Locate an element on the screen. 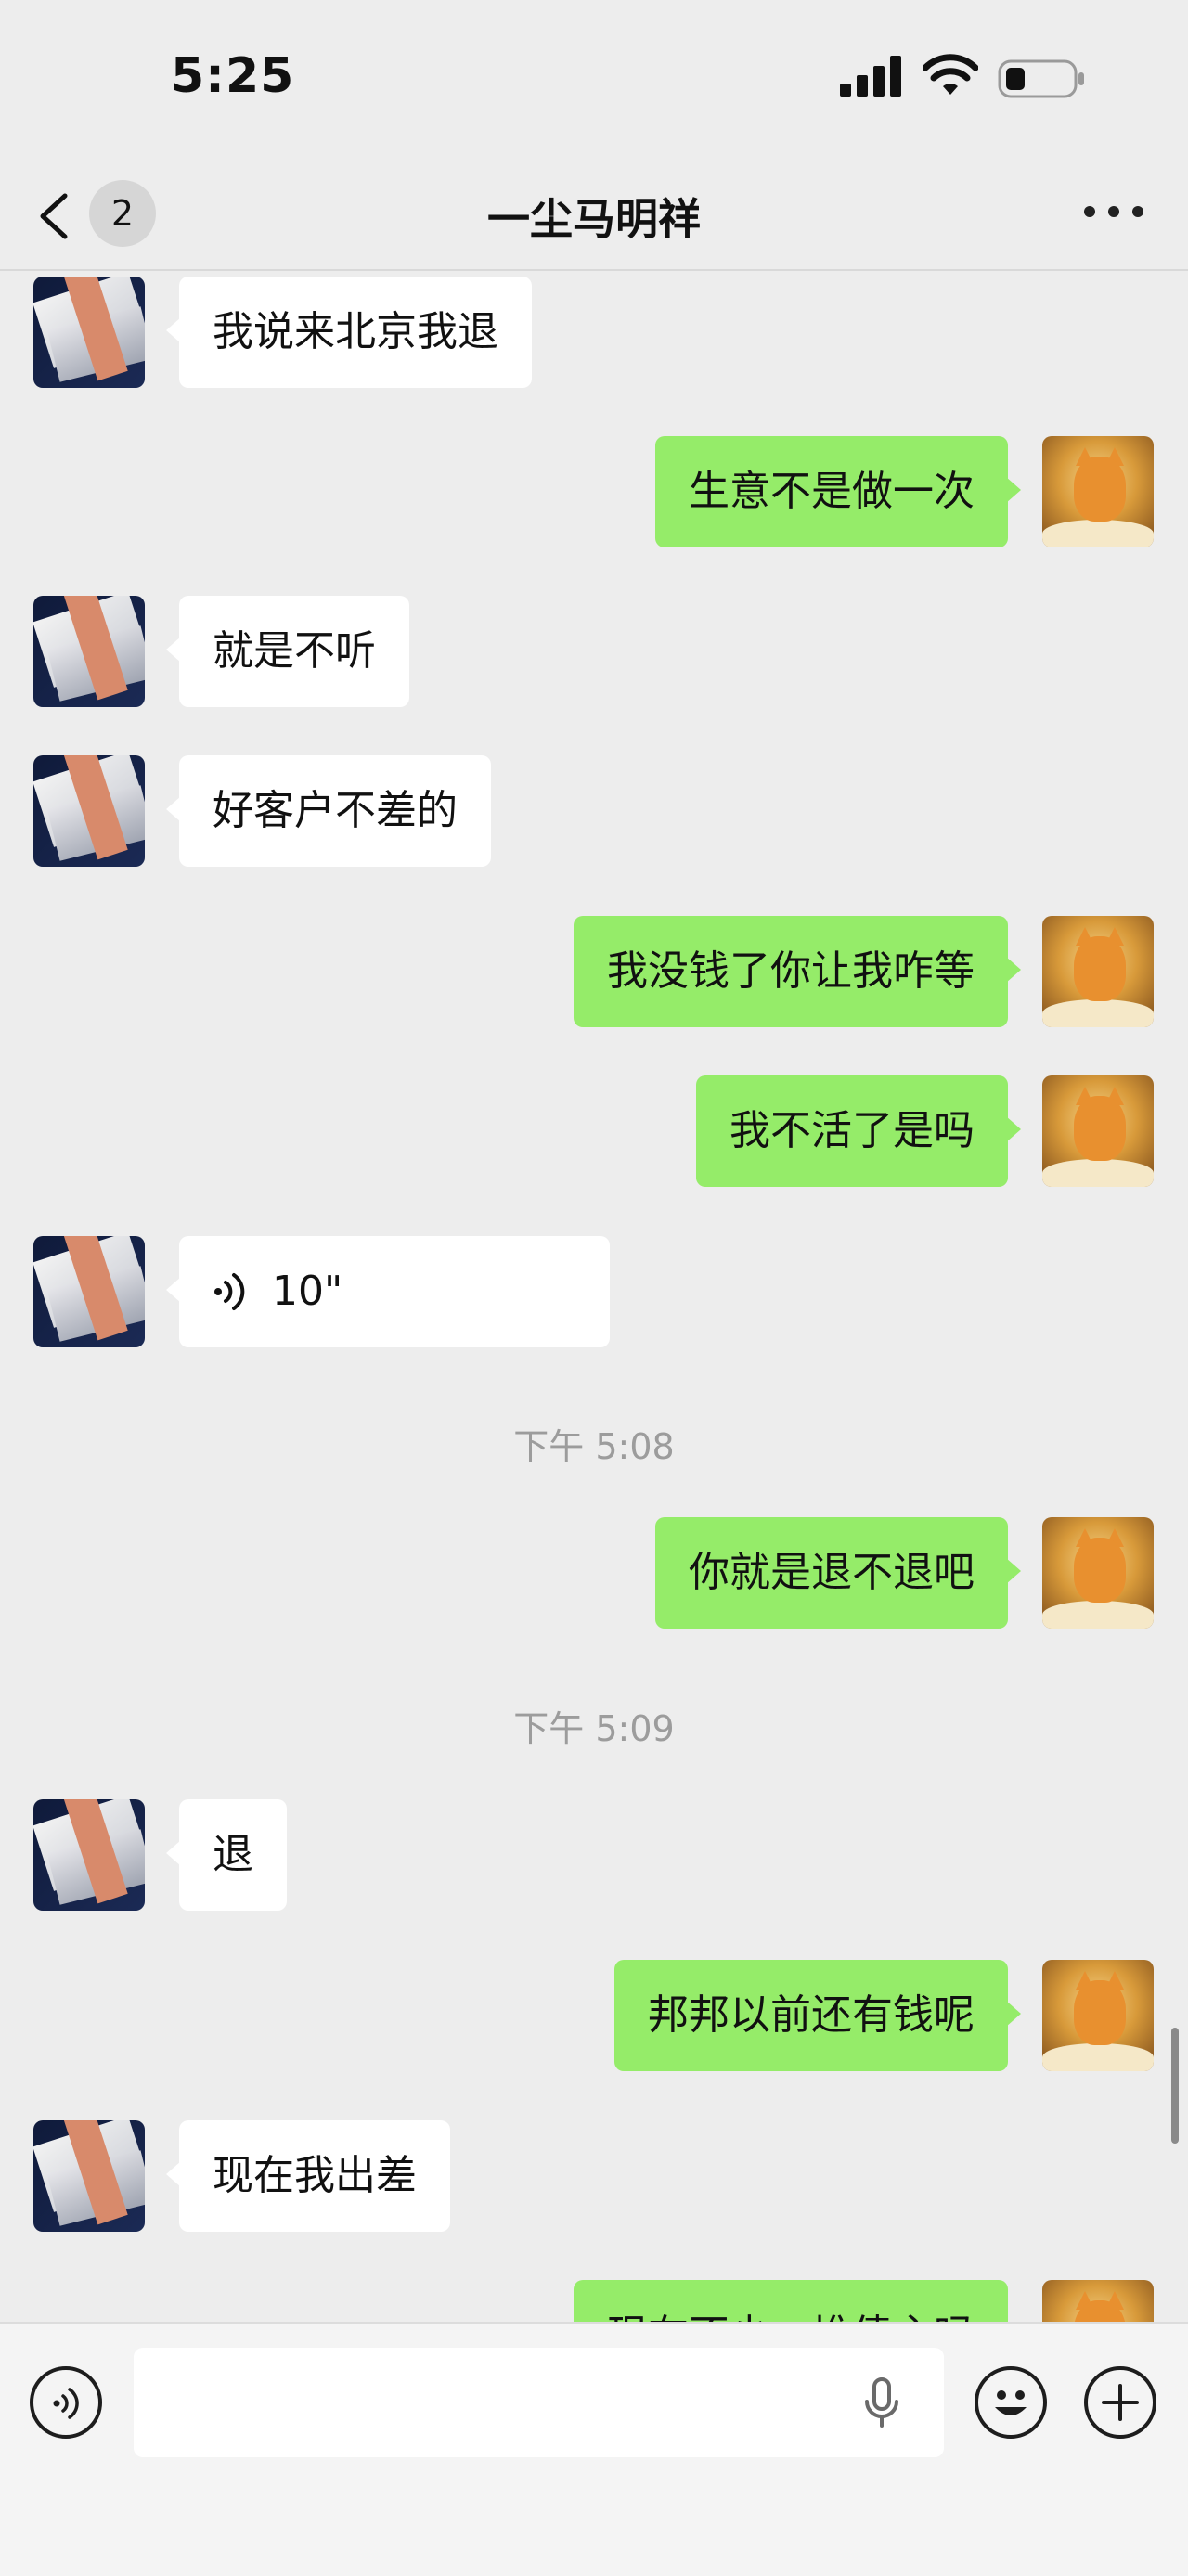 Image resolution: width=1188 pixels, height=2576 pixels. message-input is located at coordinates (539, 2402).